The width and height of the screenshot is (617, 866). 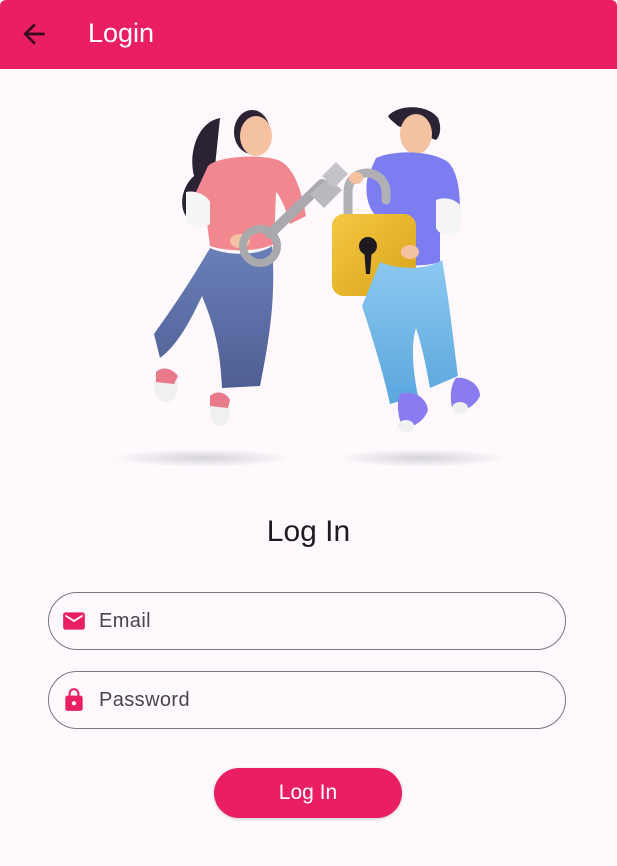 What do you see at coordinates (74, 699) in the screenshot?
I see `lock-icon` at bounding box center [74, 699].